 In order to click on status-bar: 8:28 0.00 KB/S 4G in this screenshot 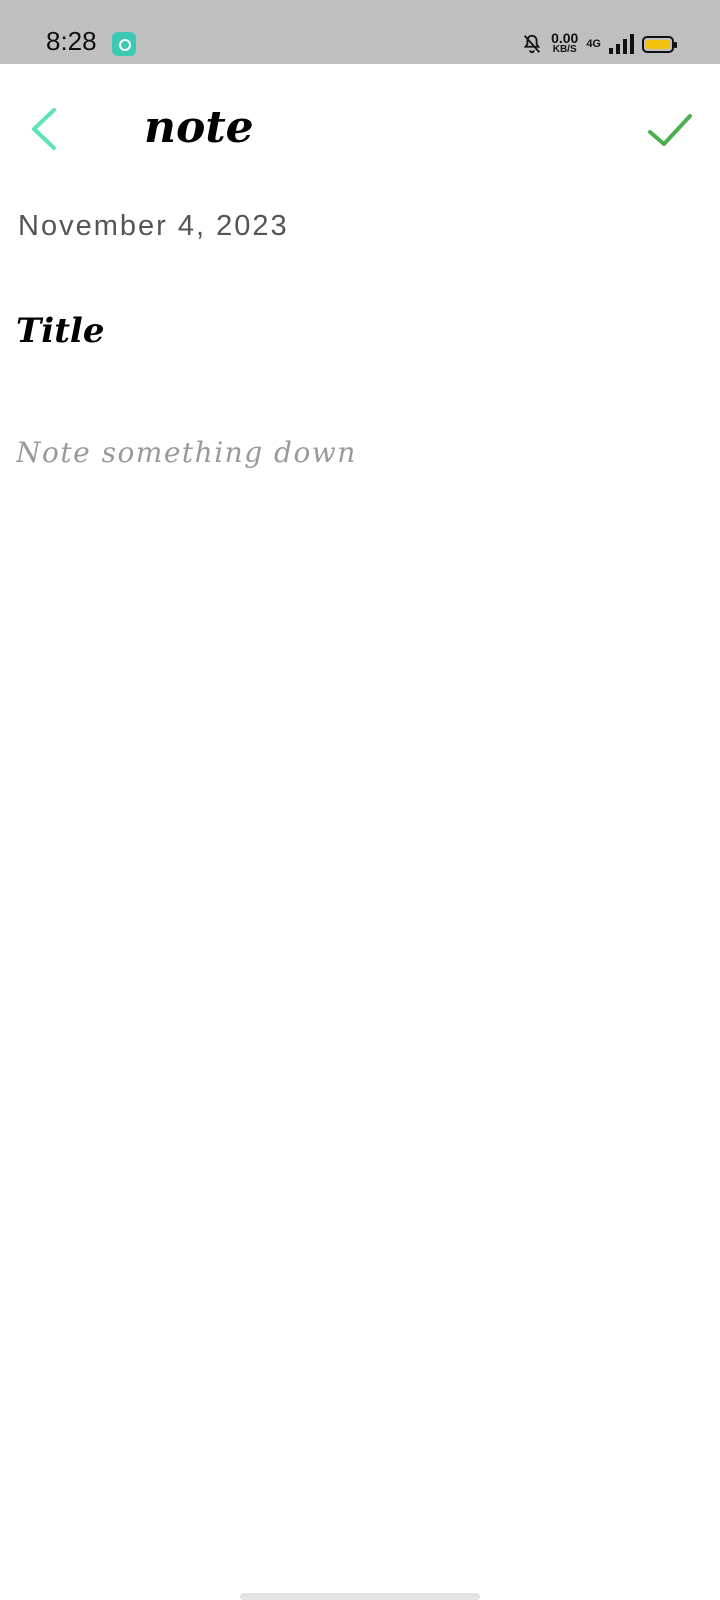, I will do `click(360, 32)`.